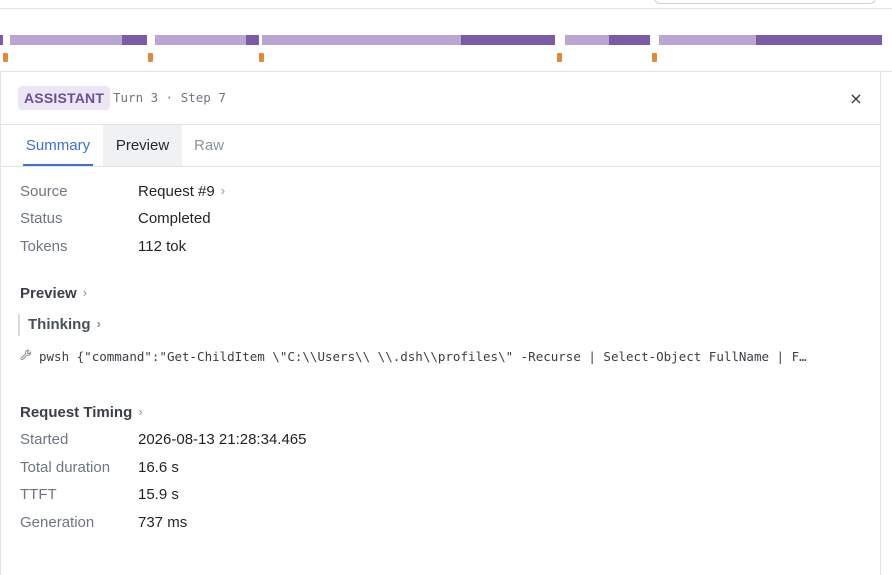 The width and height of the screenshot is (892, 575). I want to click on field-label: Total duration, so click(65, 467).